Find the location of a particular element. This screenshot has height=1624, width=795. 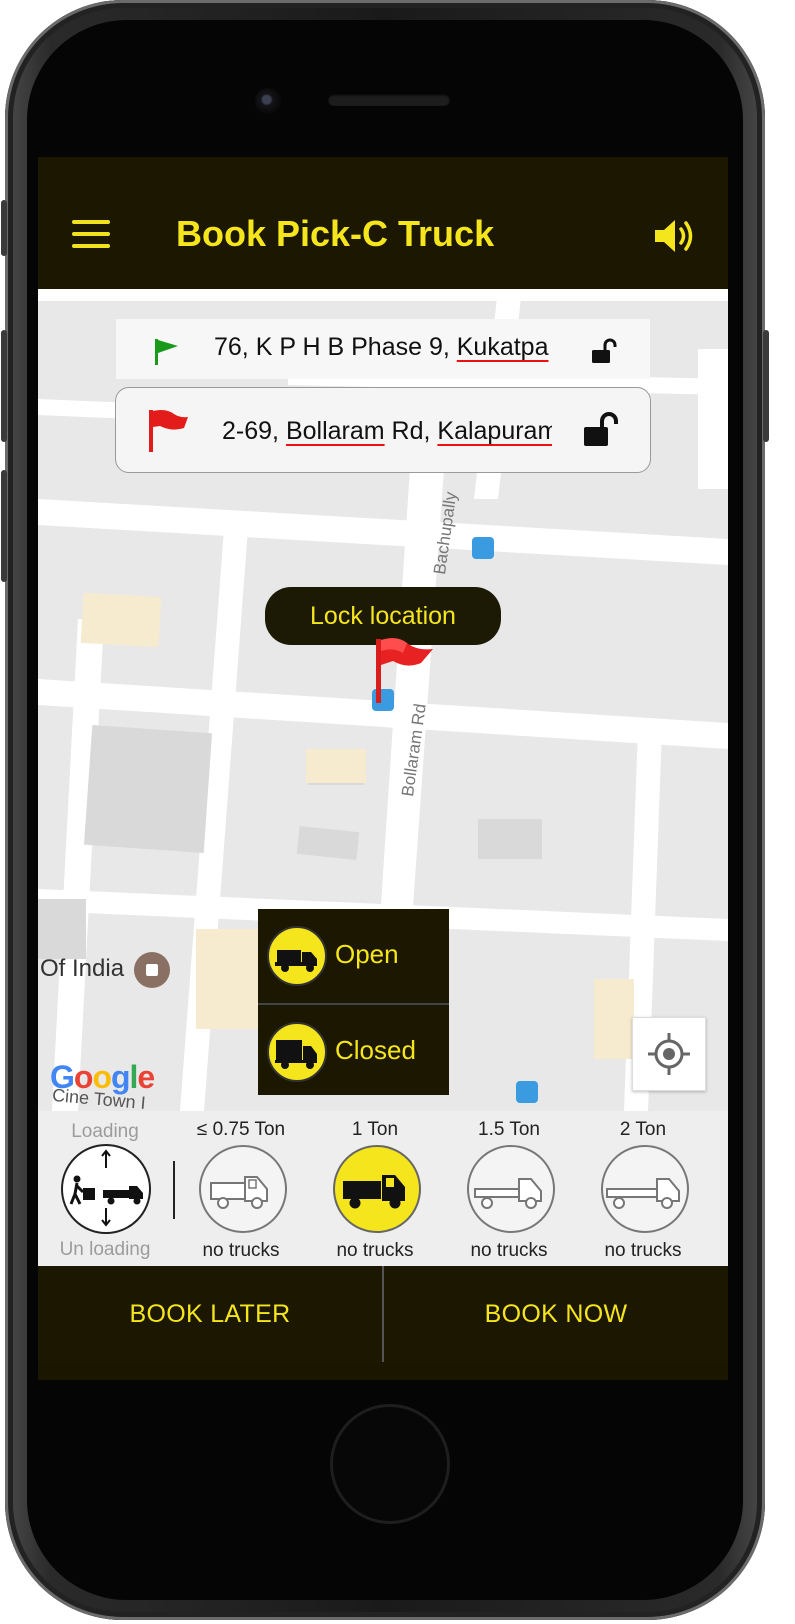

mute-switch is located at coordinates (4, 228).